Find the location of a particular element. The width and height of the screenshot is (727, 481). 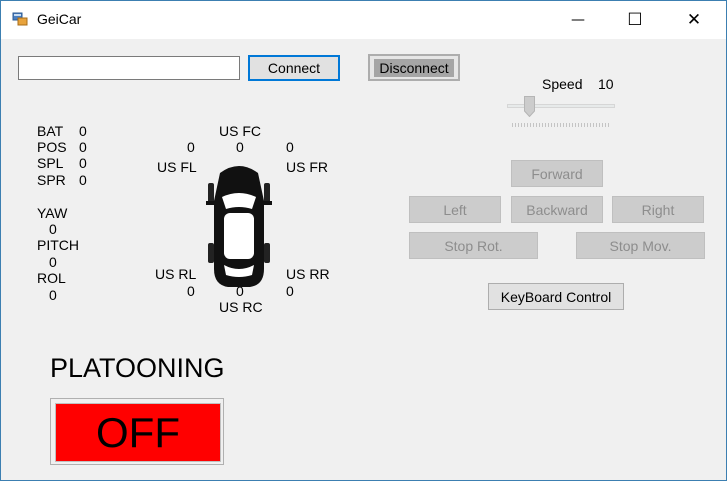

app-icon is located at coordinates (20, 19).